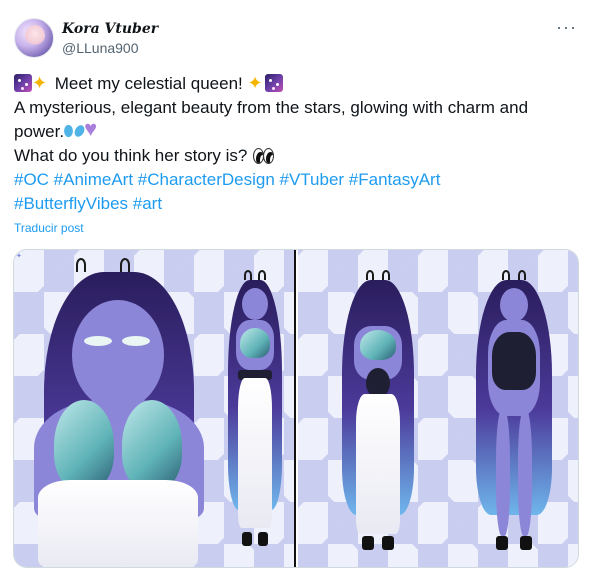 The height and width of the screenshot is (576, 589). I want to click on watermark: ✦, so click(19, 256).